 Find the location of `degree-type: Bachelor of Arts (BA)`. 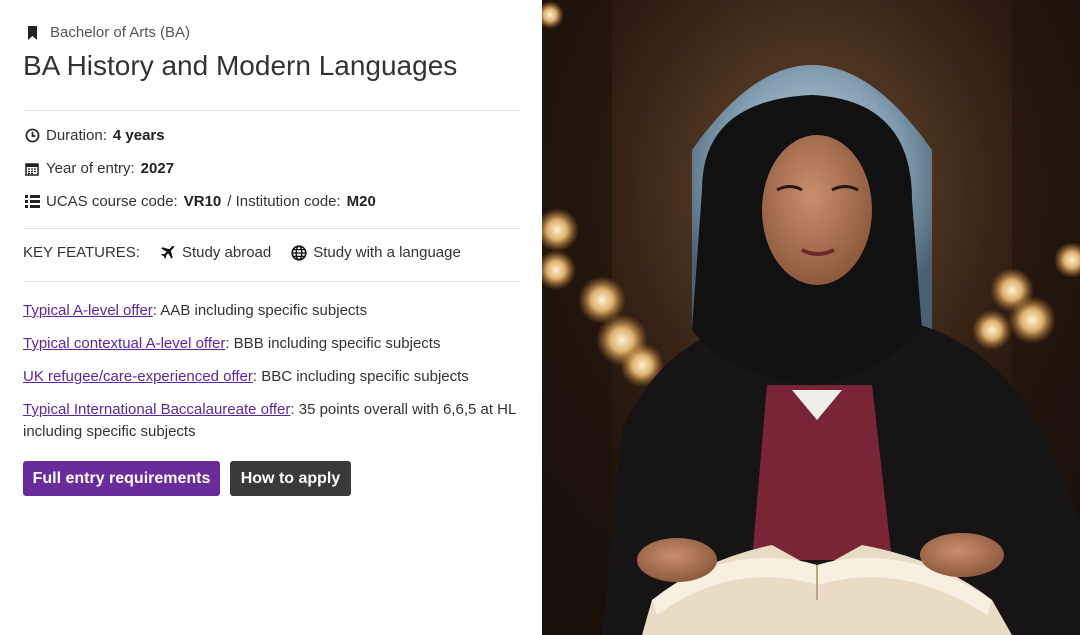

degree-type: Bachelor of Arts (BA) is located at coordinates (107, 32).